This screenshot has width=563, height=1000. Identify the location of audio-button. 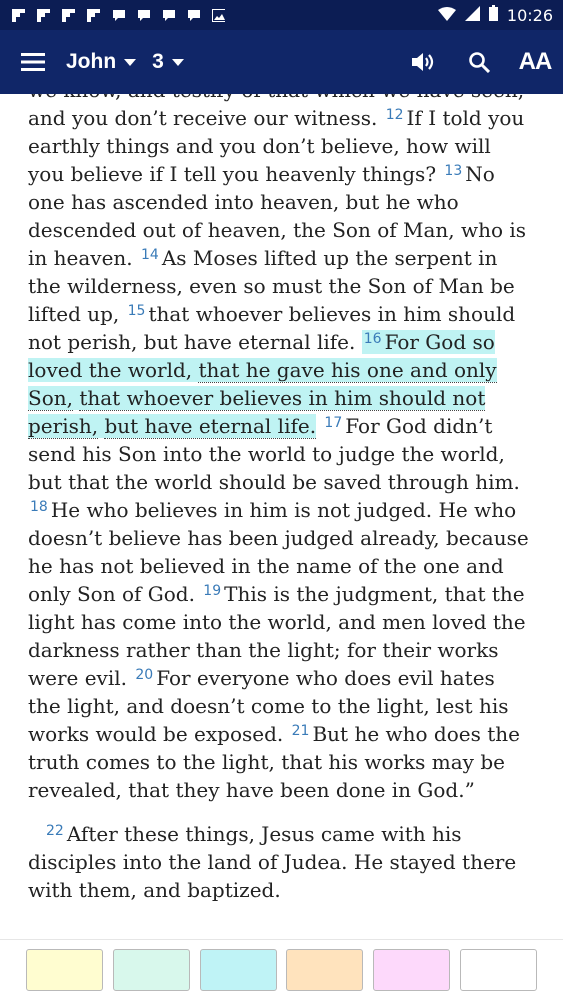
(423, 62).